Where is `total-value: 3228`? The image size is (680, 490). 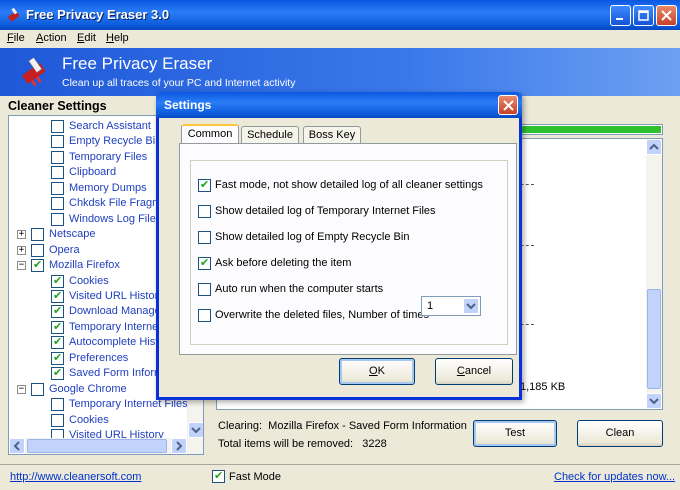 total-value: 3228 is located at coordinates (374, 444).